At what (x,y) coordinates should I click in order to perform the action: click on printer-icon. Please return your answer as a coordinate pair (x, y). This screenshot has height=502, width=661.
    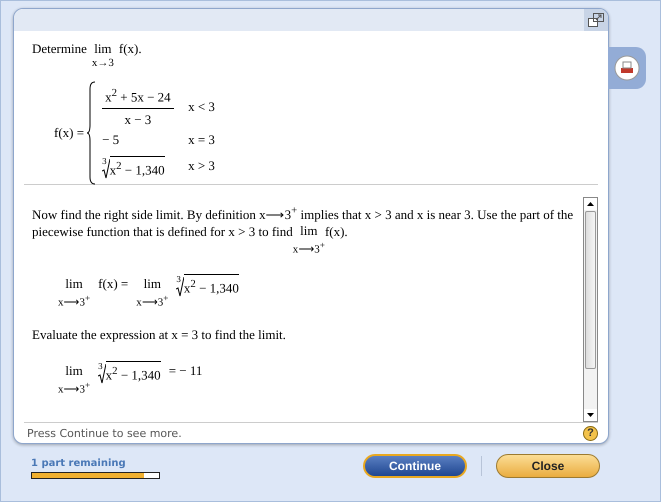
    Looking at the image, I should click on (627, 68).